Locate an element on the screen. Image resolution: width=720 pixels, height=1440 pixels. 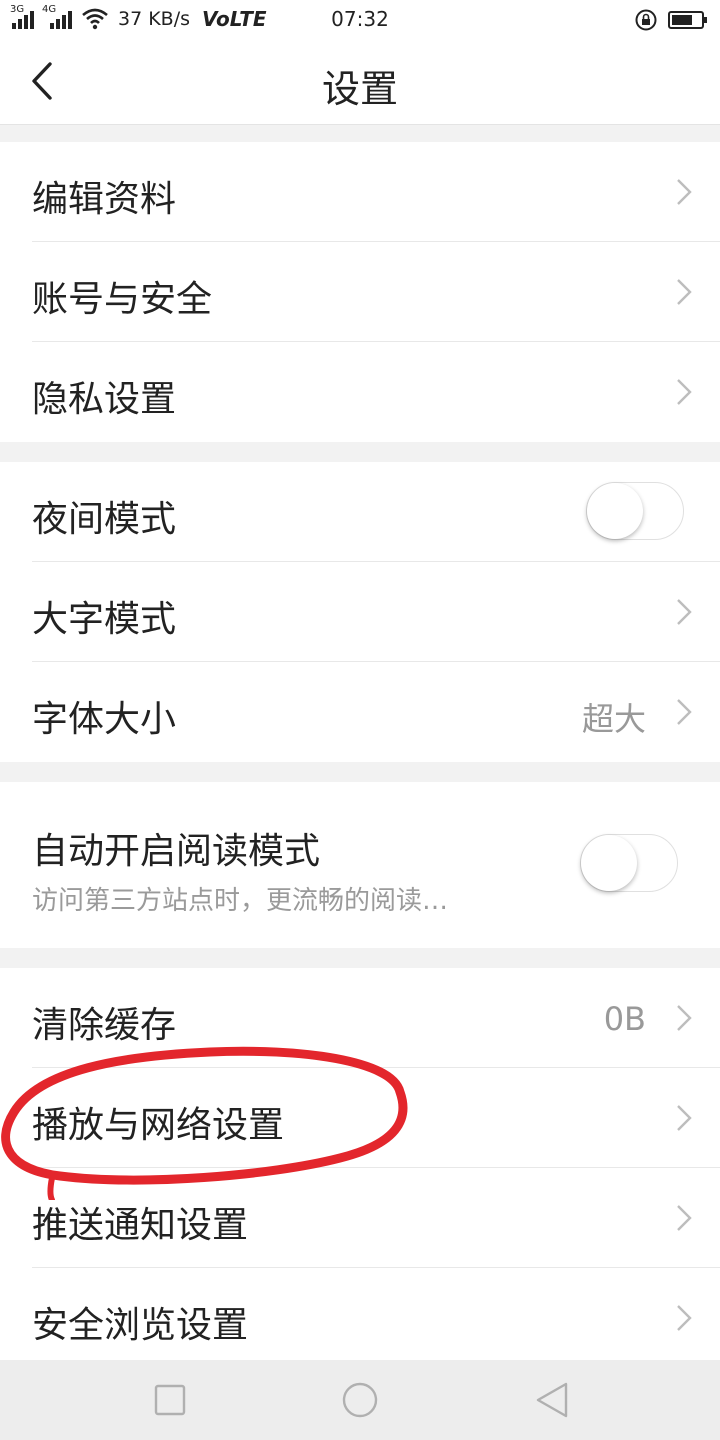
battery-icon is located at coordinates (688, 22).